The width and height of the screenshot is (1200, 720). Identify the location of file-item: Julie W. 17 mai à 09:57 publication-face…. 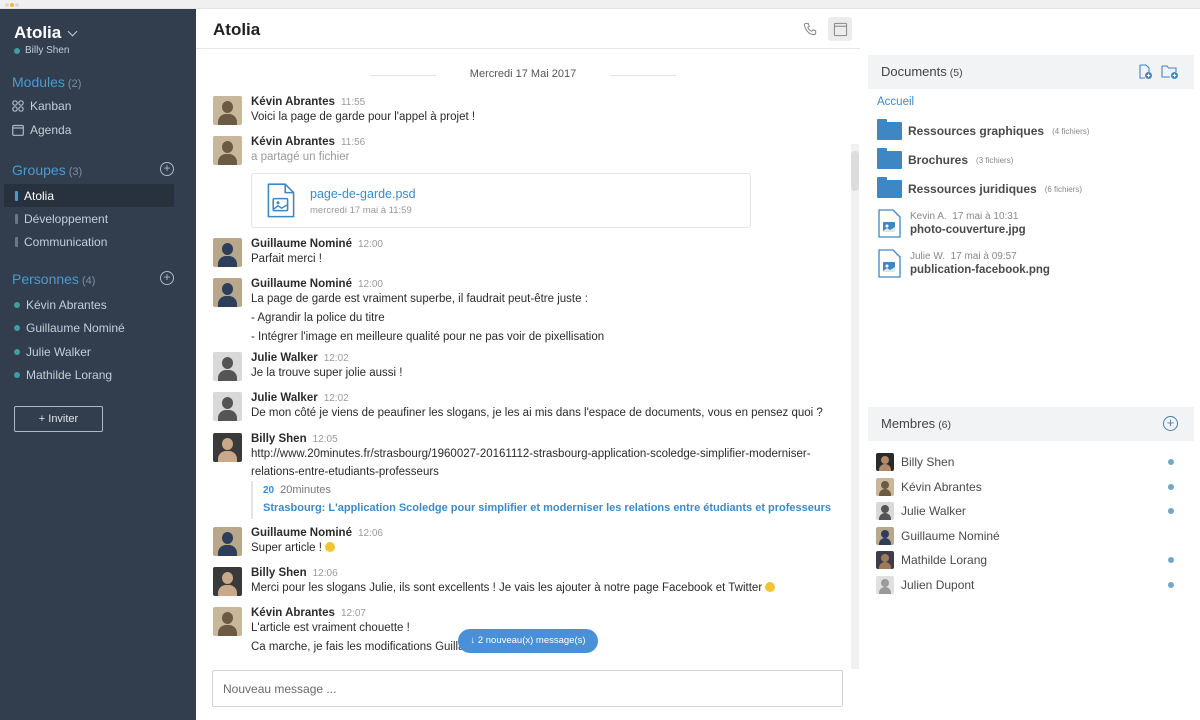
(963, 266).